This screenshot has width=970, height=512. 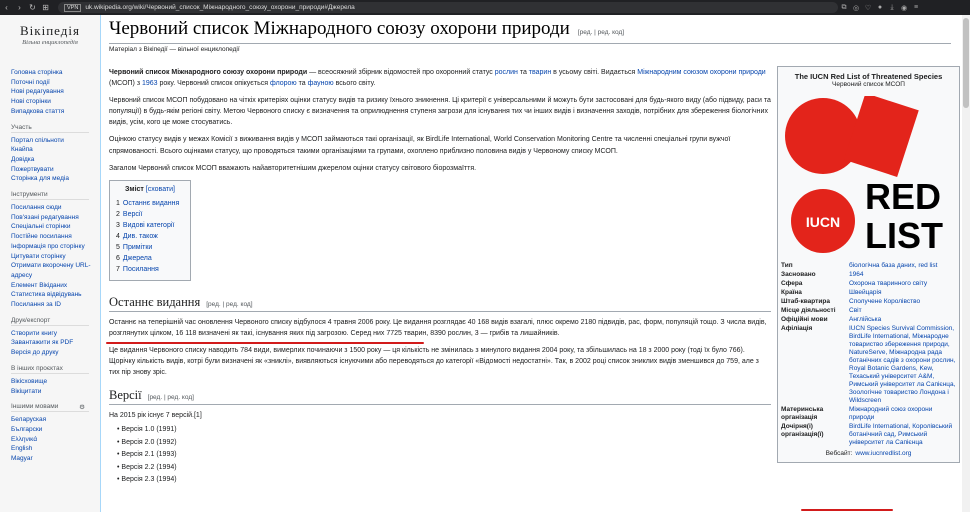 I want to click on toc-hide-link: [сховати], so click(x=160, y=189).